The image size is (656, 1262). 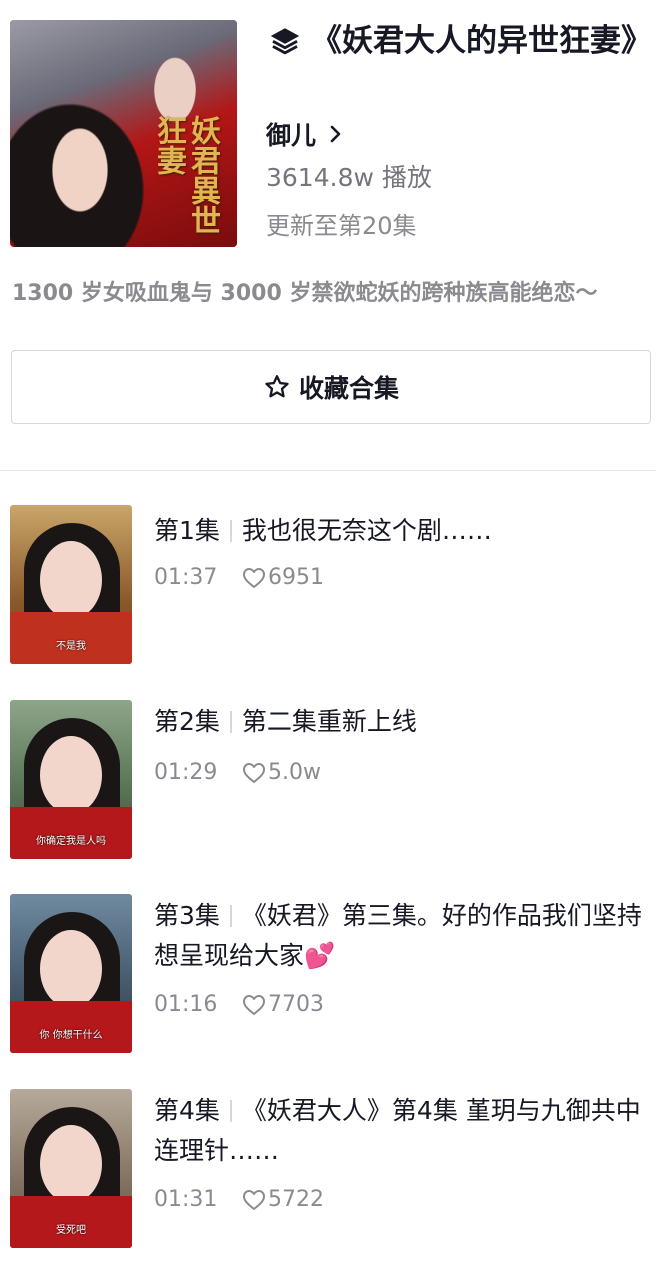 What do you see at coordinates (71, 1230) in the screenshot?
I see `thumbnail-caption: 受死吧` at bounding box center [71, 1230].